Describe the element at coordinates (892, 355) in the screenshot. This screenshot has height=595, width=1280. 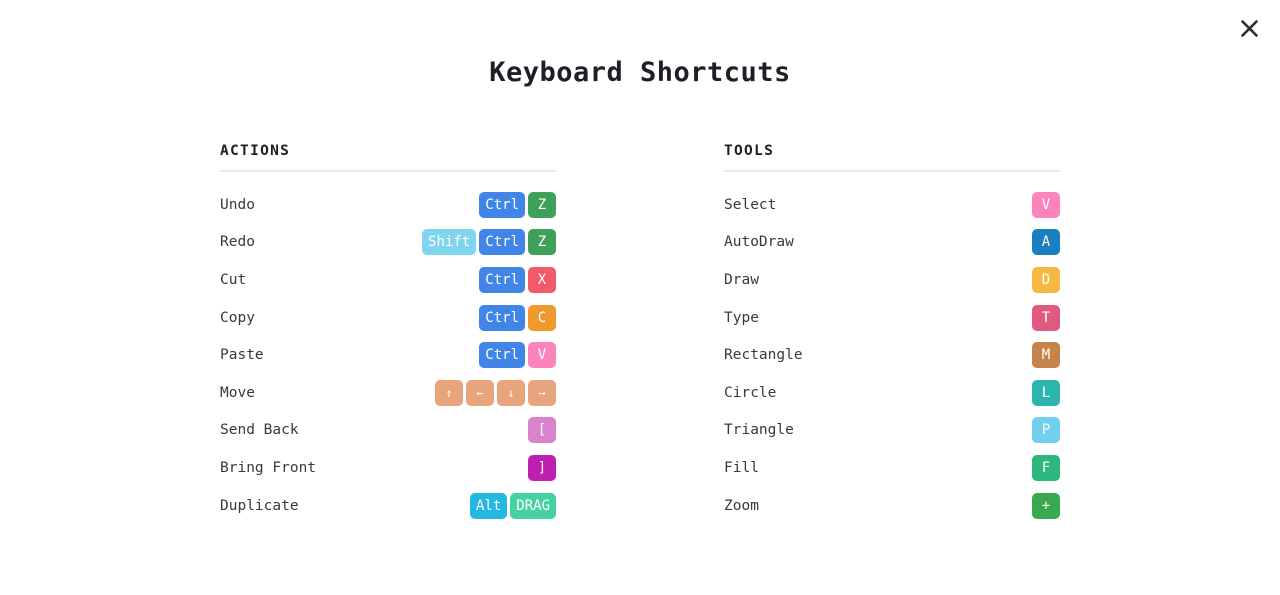
I see `shortcut-row: Rectangle M` at that location.